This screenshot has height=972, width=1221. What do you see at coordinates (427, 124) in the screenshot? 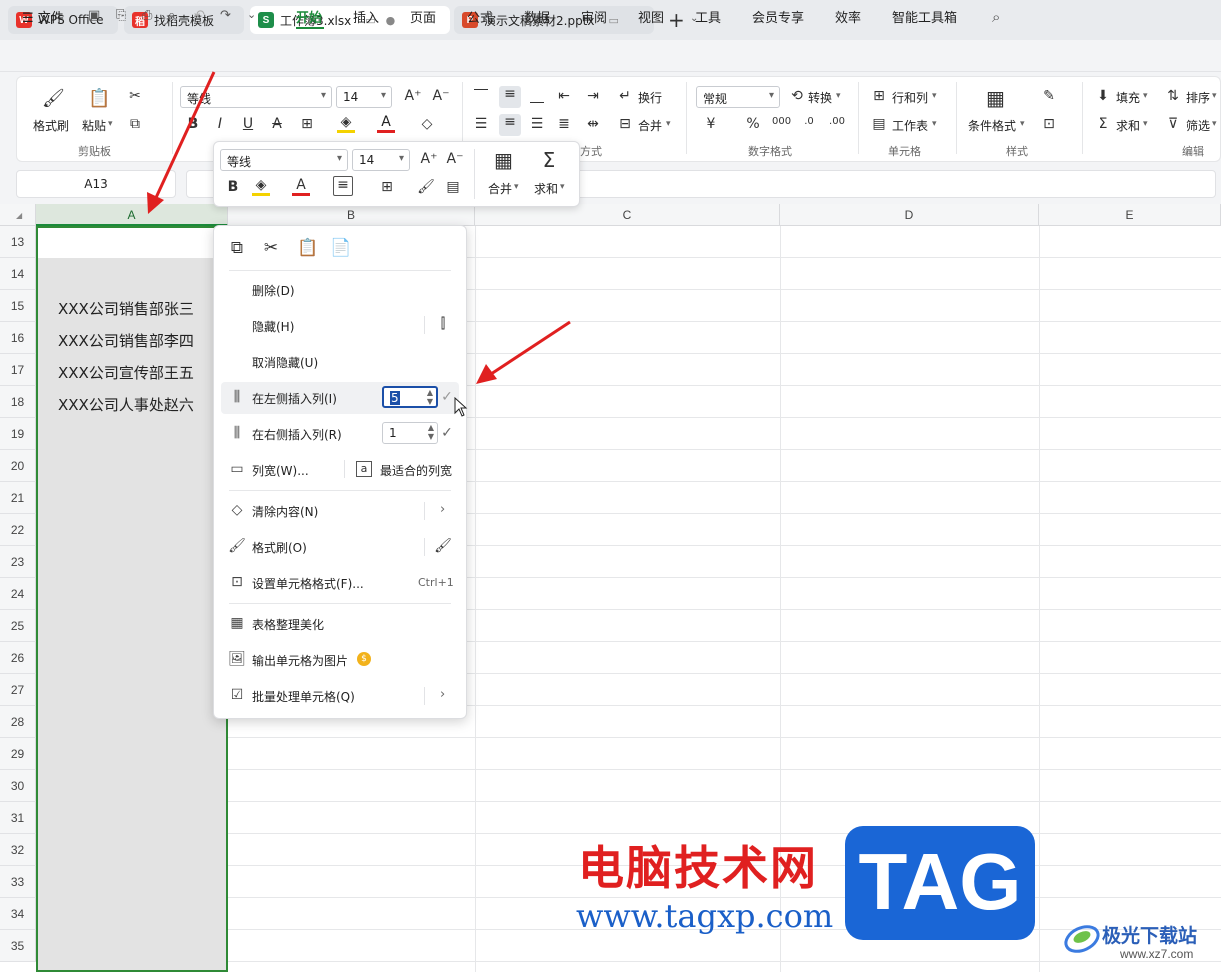
I see `clear-format-icon: ◇` at bounding box center [427, 124].